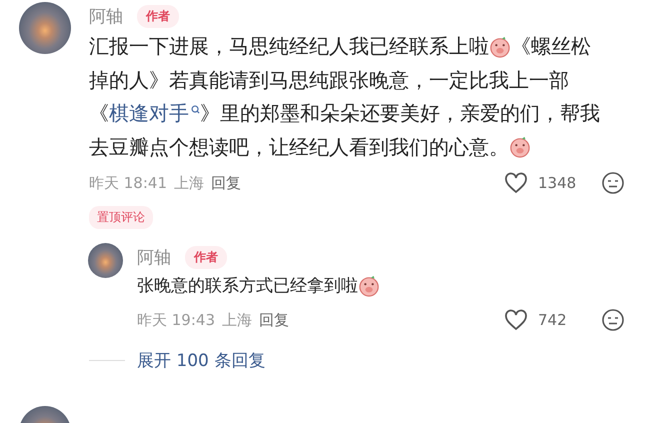  I want to click on search-icon, so click(195, 109).